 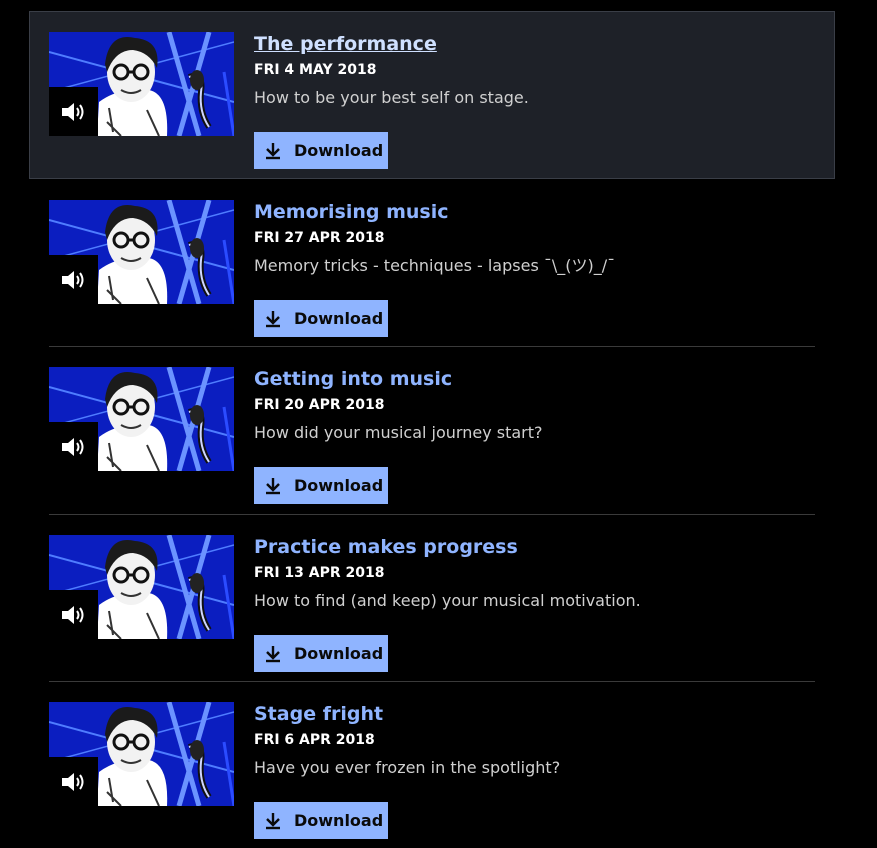 What do you see at coordinates (534, 547) in the screenshot?
I see `episode-title-link: Practice makes progress` at bounding box center [534, 547].